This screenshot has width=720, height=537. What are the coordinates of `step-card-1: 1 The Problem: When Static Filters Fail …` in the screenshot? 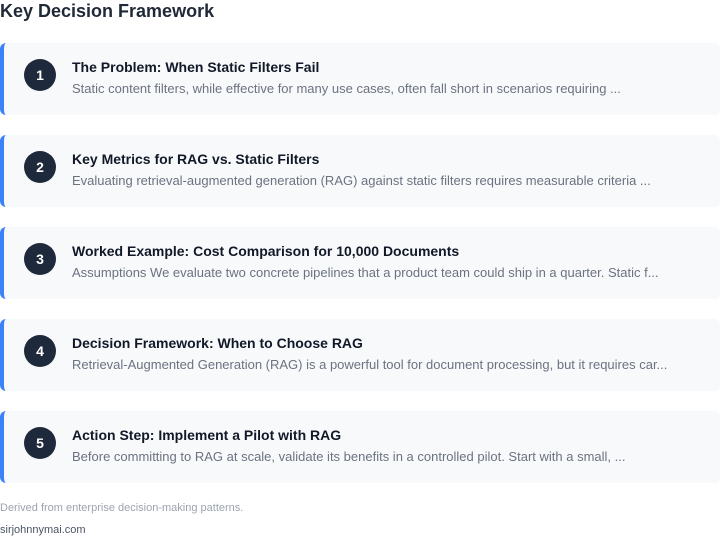 It's located at (360, 79).